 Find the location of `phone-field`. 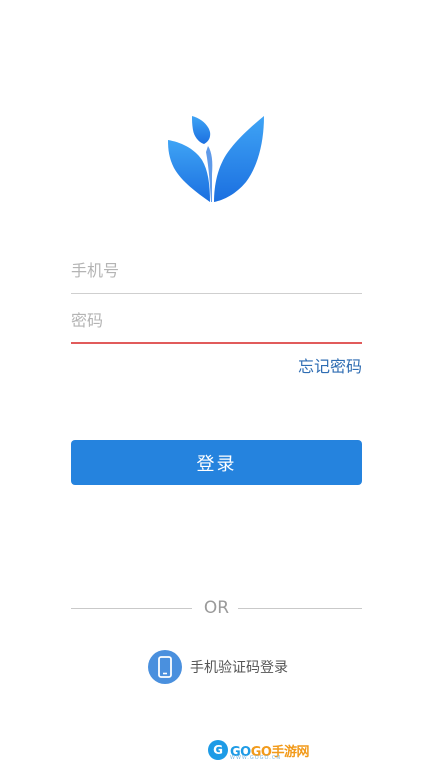

phone-field is located at coordinates (216, 272).